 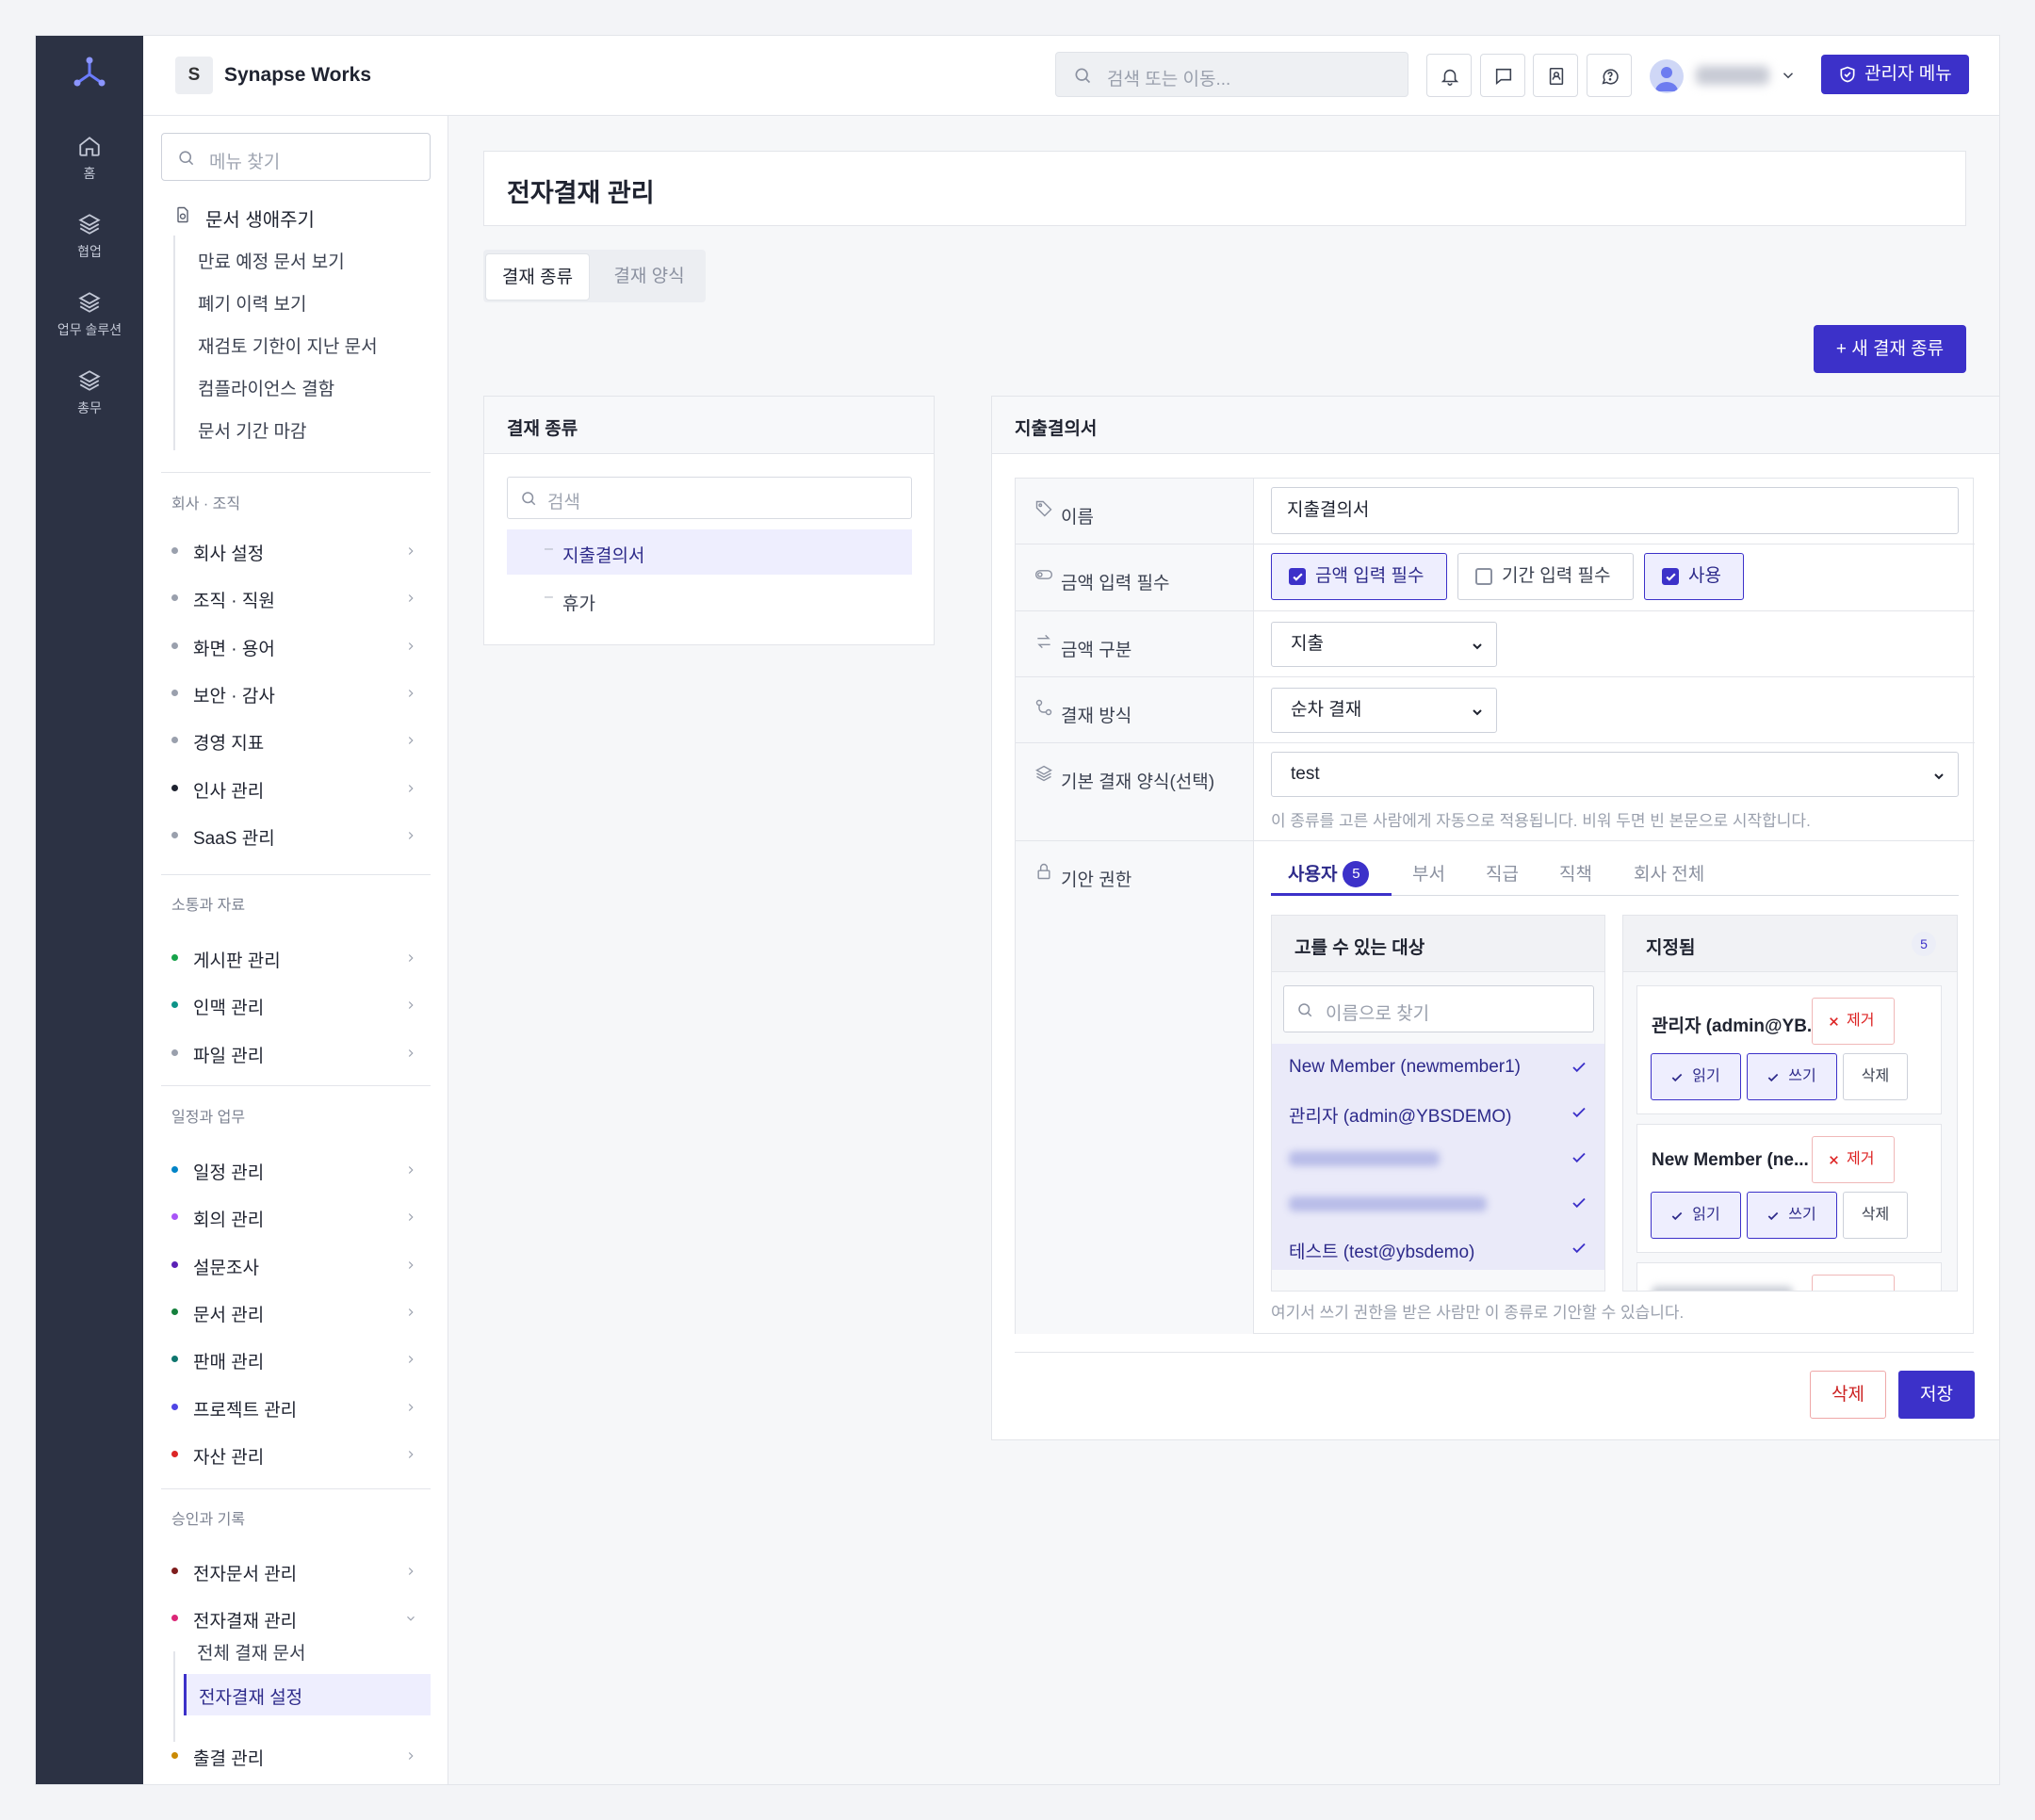 What do you see at coordinates (1545, 576) in the screenshot?
I see `period-required-checkbox: 기간 입력 필수` at bounding box center [1545, 576].